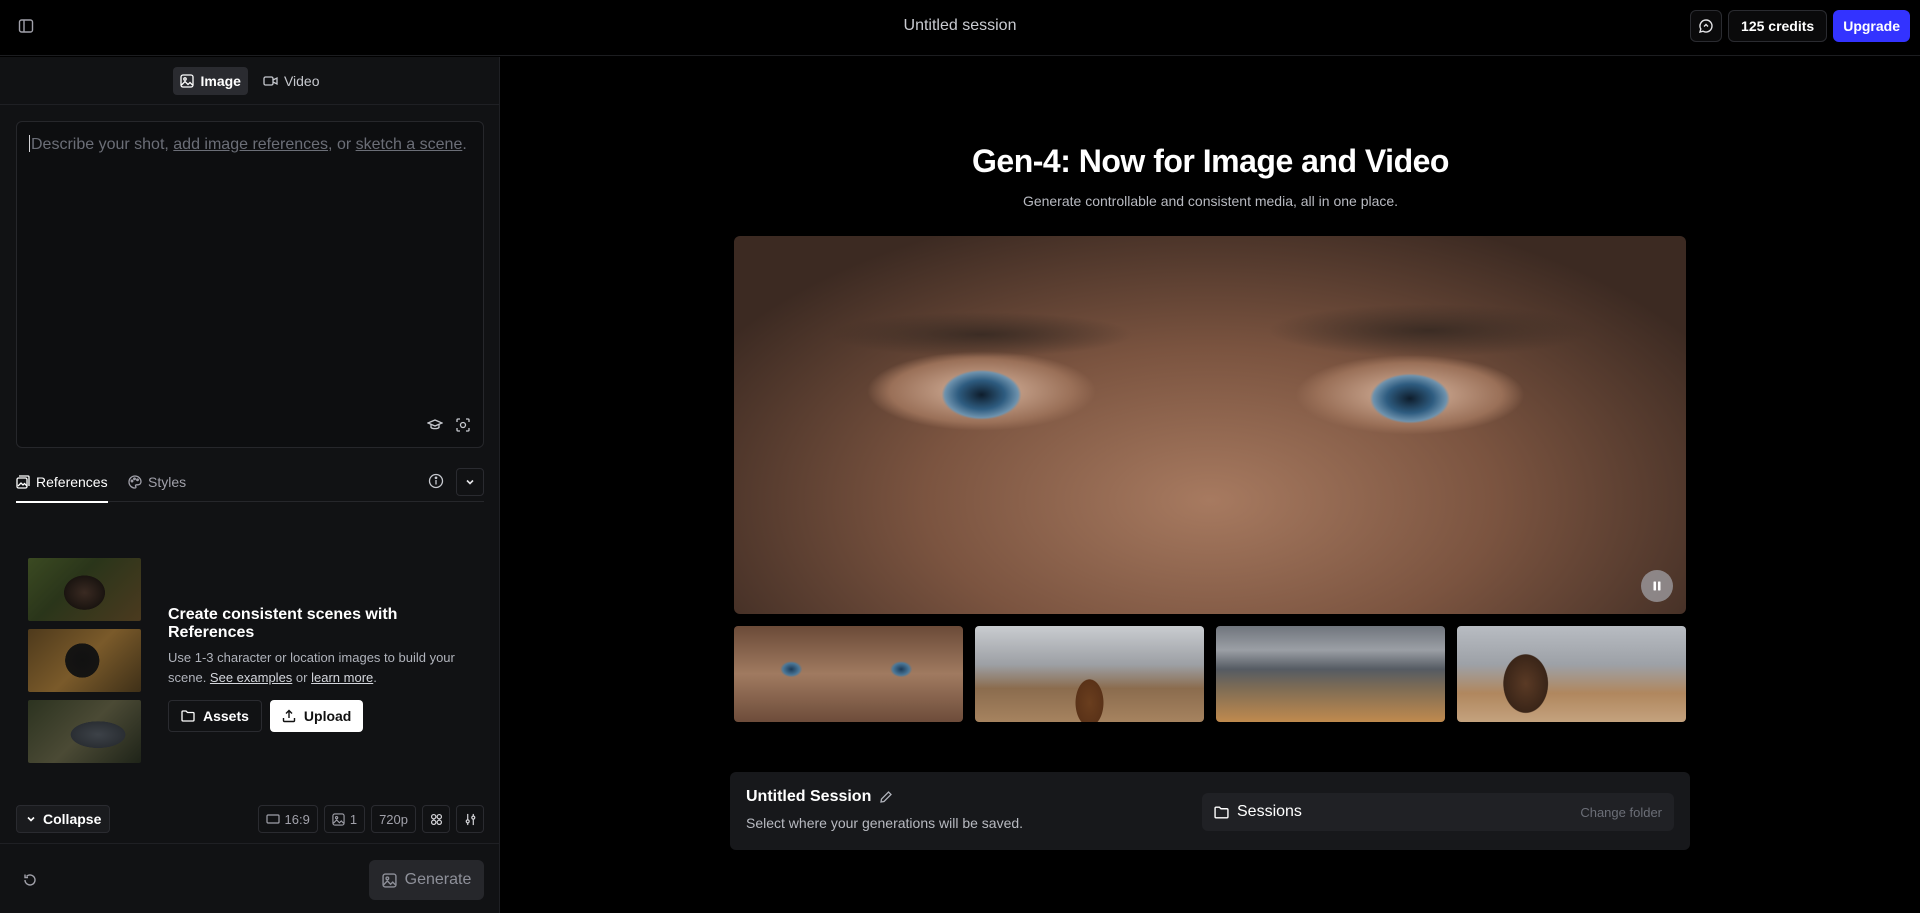 The height and width of the screenshot is (913, 1920). I want to click on palette-icon, so click(135, 482).